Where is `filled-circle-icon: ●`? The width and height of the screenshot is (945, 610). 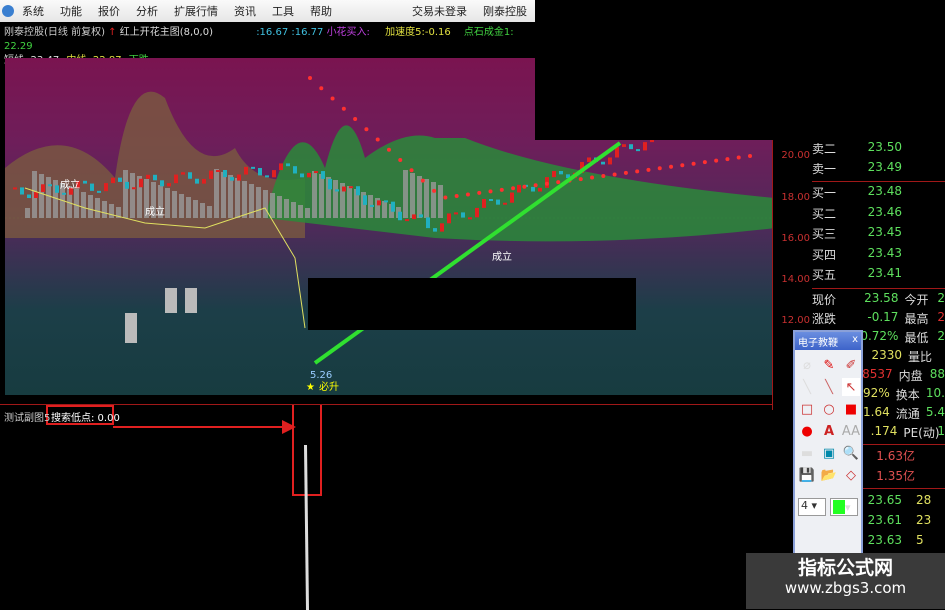
filled-circle-icon: ● is located at coordinates (807, 431).